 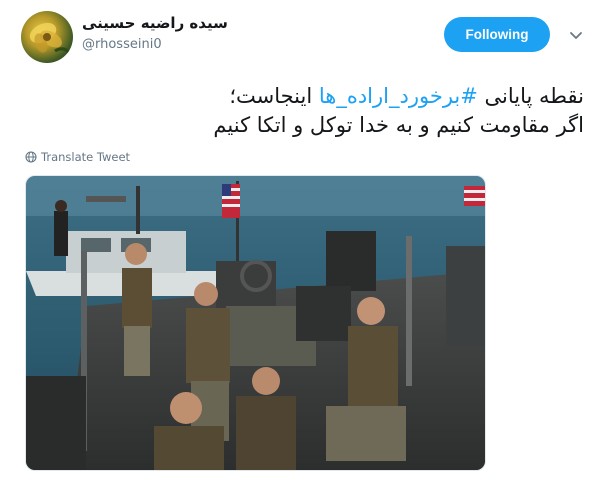 I want to click on translate-tweet-link: Translate Tweet, so click(x=77, y=157).